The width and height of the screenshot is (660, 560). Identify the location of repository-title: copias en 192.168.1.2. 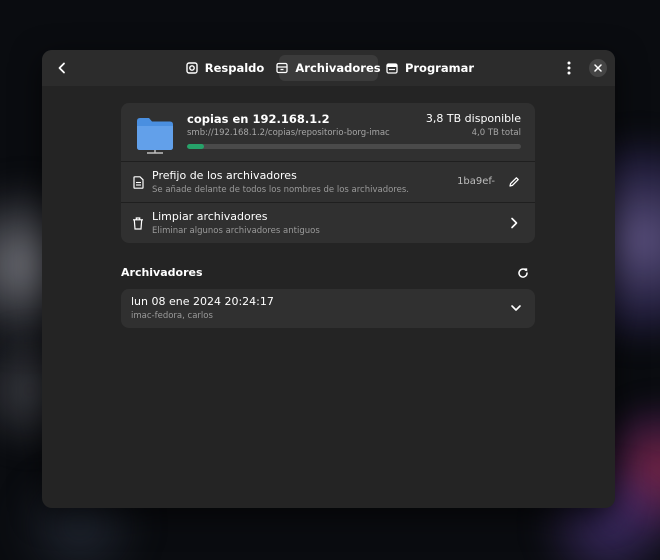
(258, 119).